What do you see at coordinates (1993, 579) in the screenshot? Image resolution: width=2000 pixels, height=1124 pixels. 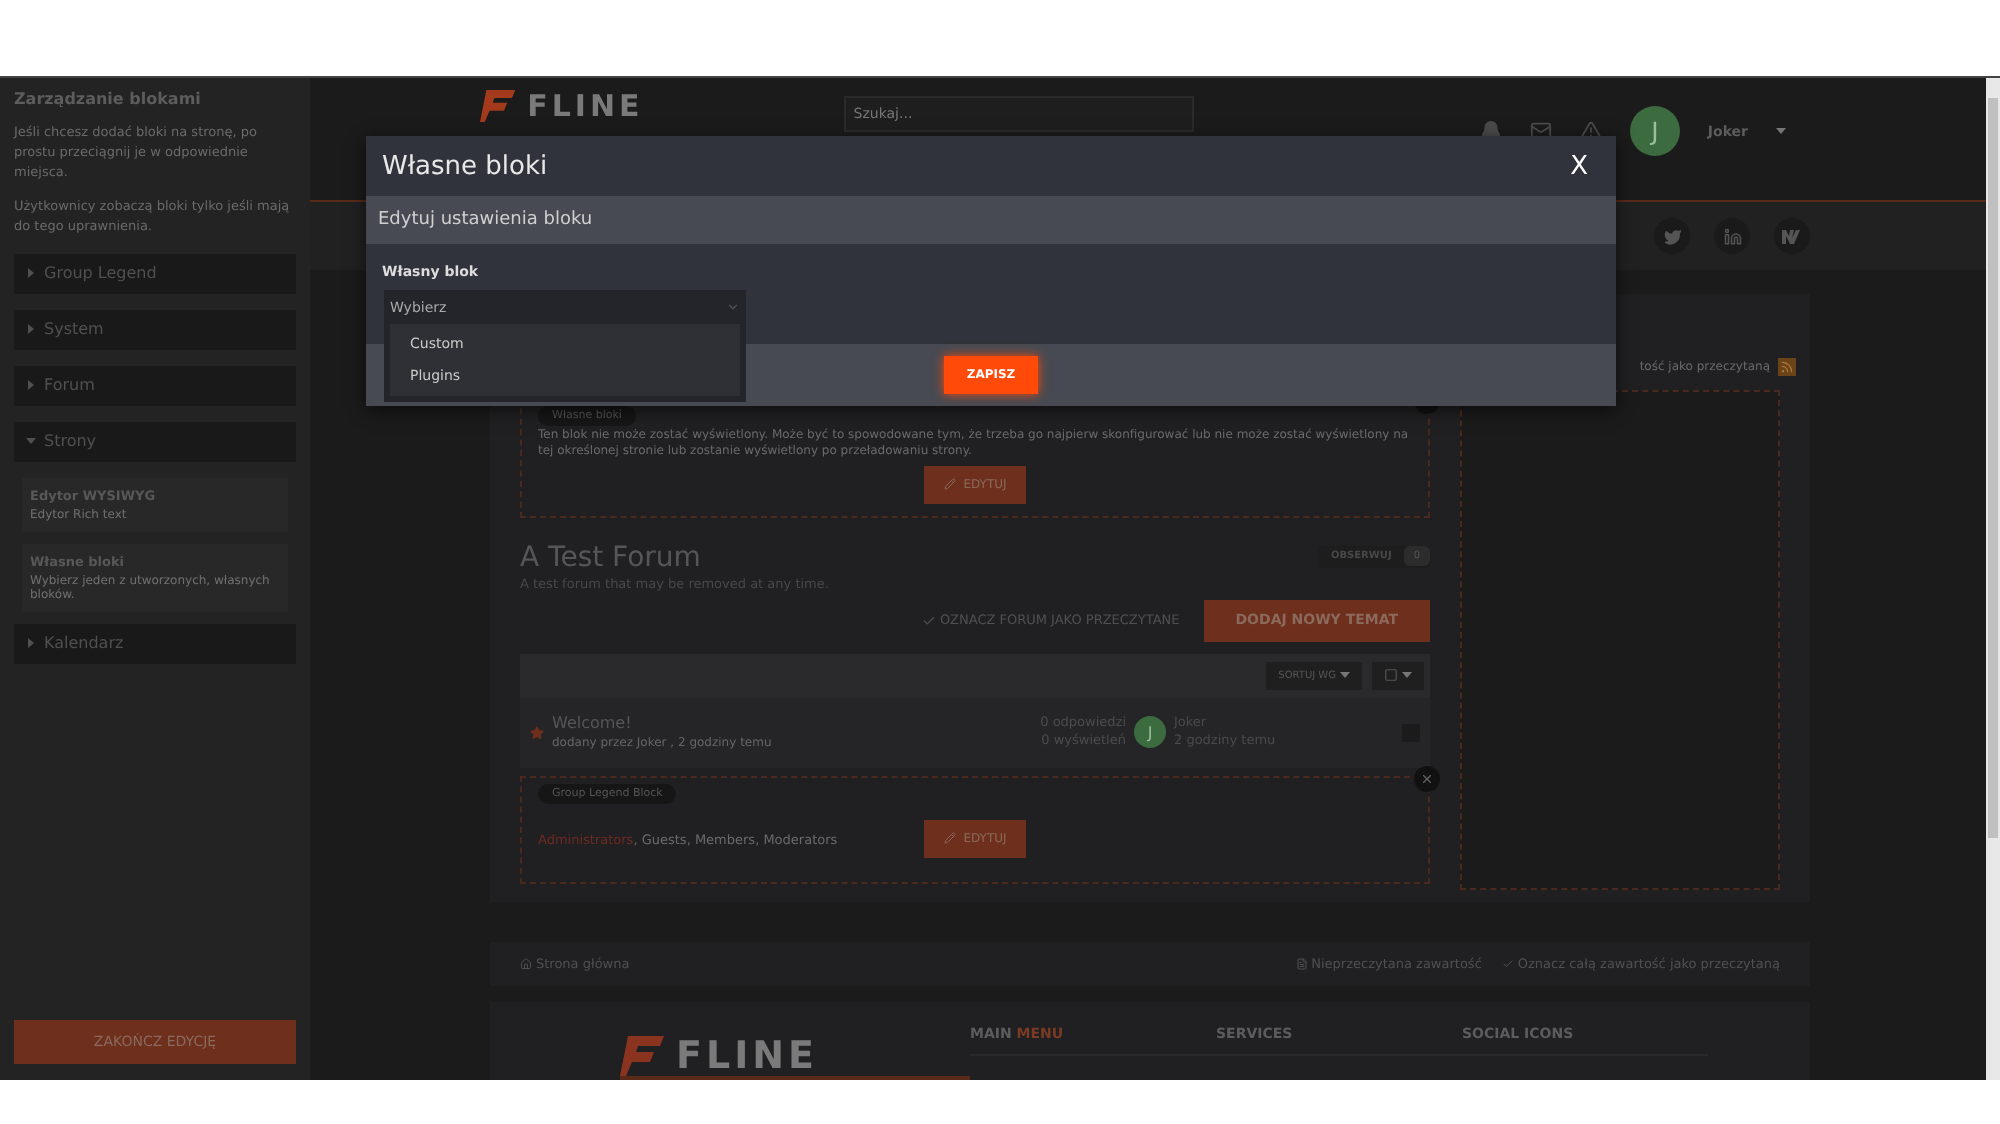 I see `scrollbar` at bounding box center [1993, 579].